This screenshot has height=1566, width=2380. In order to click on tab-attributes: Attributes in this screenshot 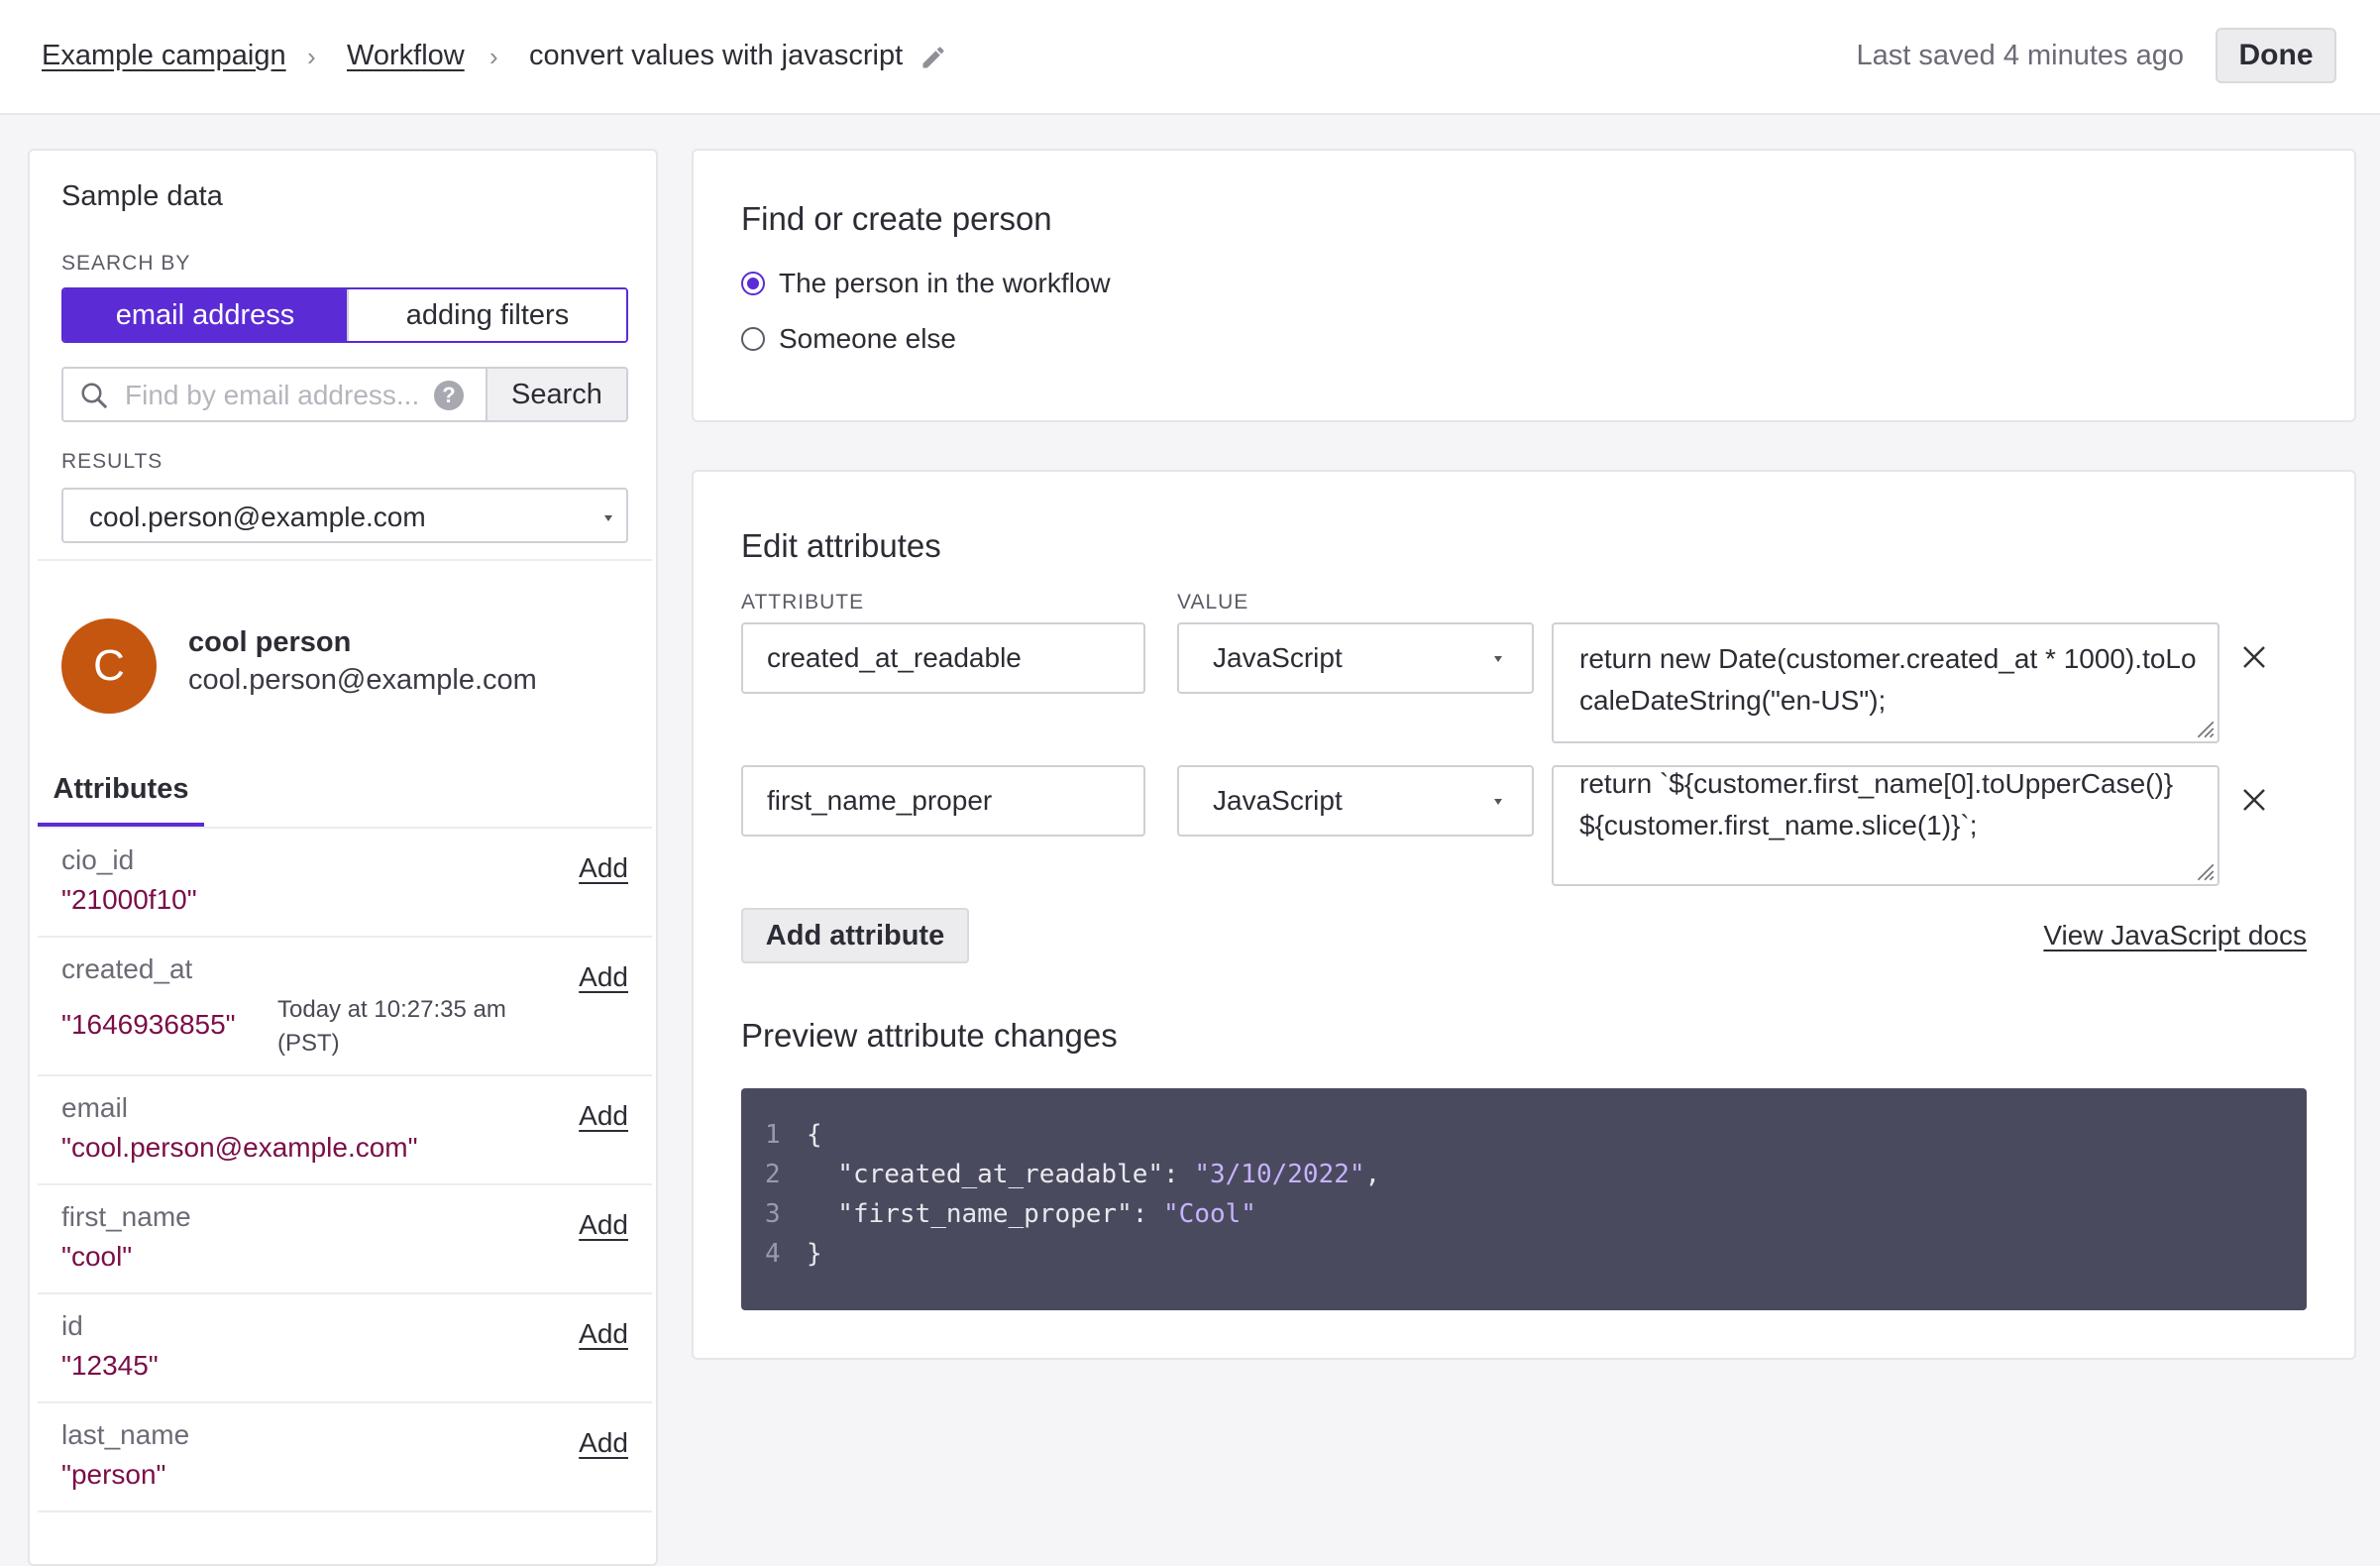, I will do `click(121, 800)`.